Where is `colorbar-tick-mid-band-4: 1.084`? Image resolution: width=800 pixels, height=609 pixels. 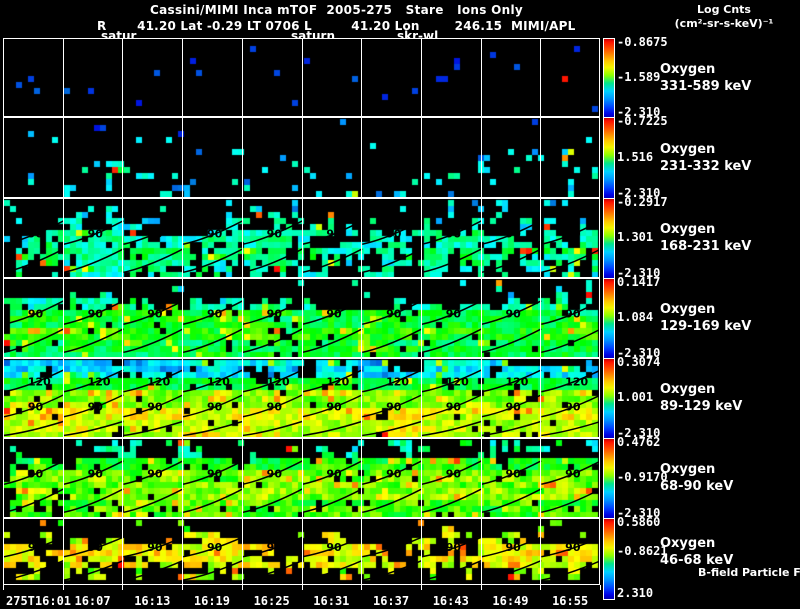 colorbar-tick-mid-band-4: 1.084 is located at coordinates (635, 317).